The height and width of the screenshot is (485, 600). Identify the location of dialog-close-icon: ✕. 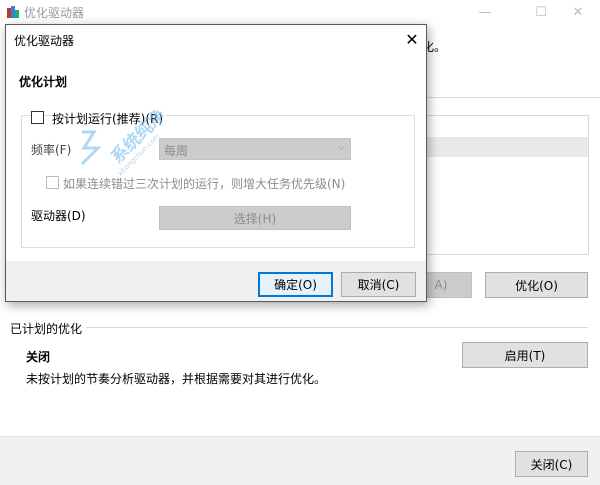
(412, 39).